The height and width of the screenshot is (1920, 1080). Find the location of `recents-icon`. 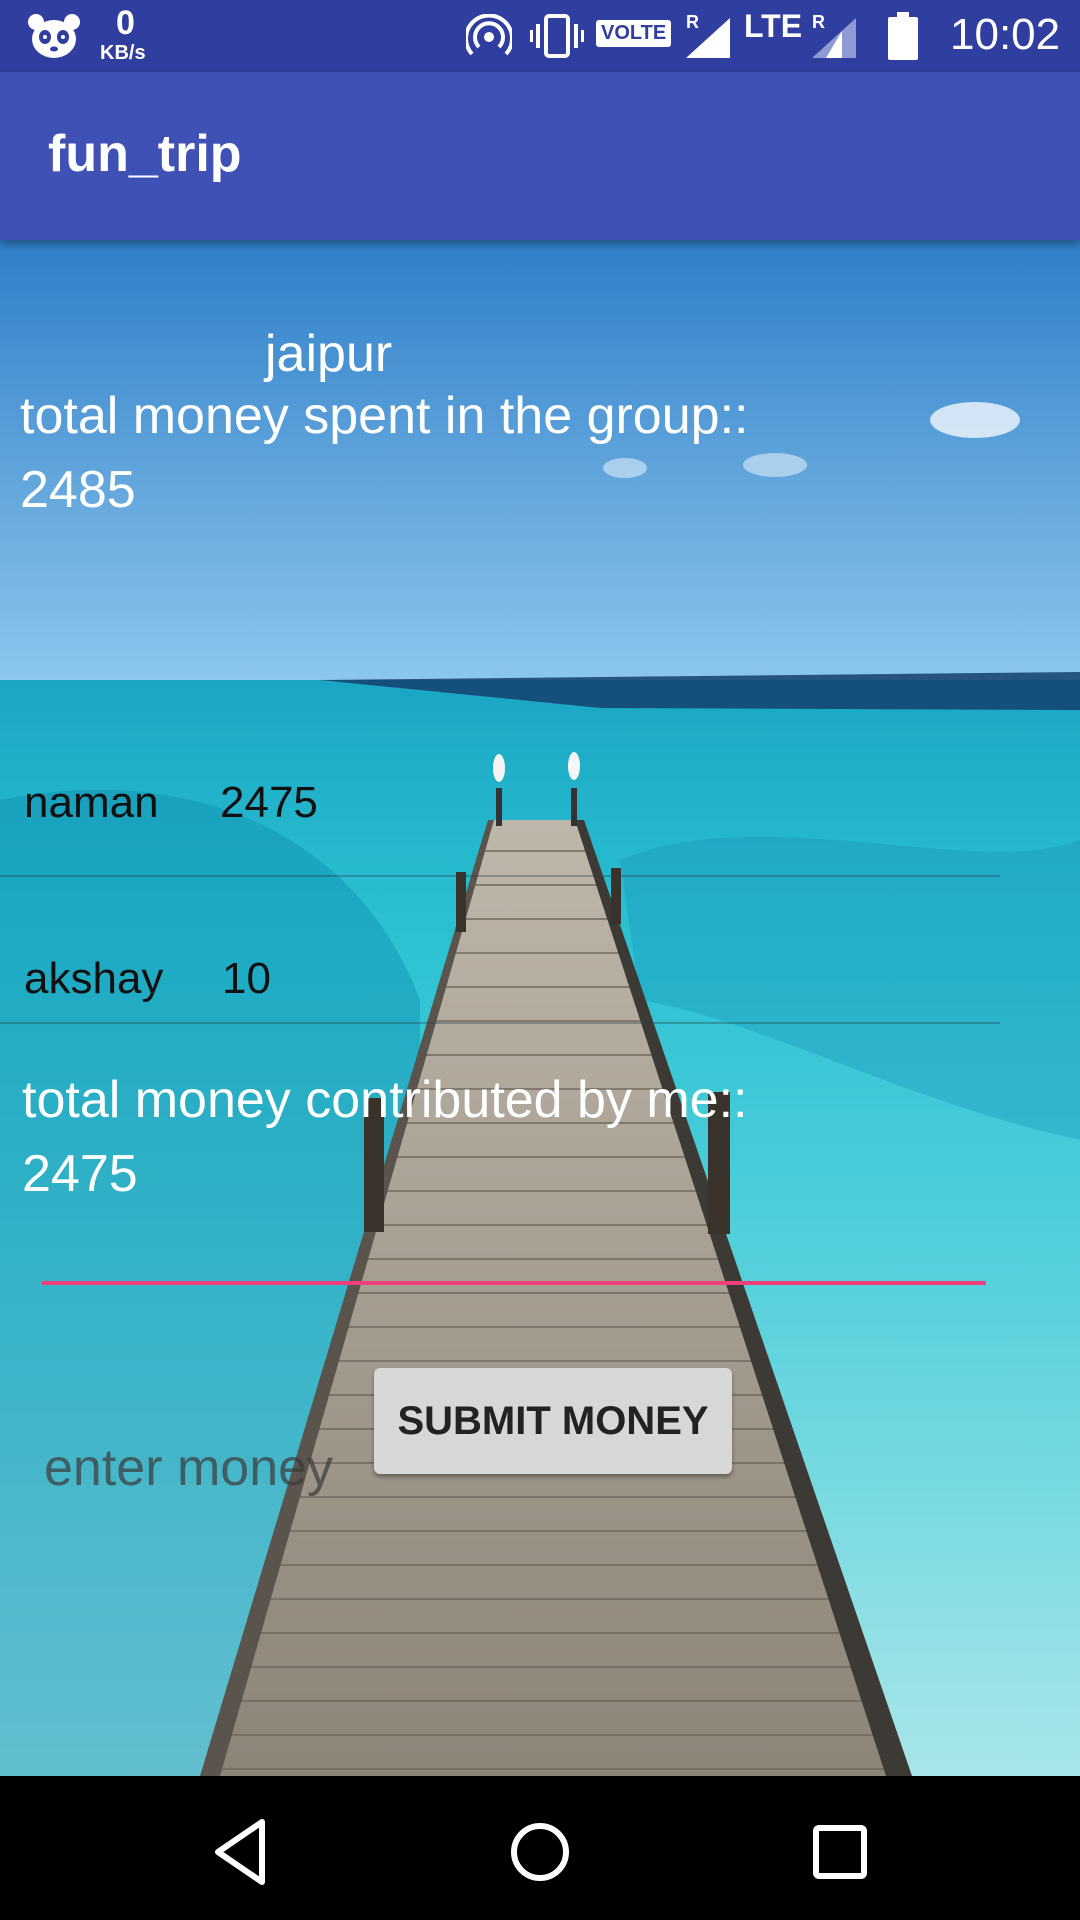

recents-icon is located at coordinates (840, 1852).